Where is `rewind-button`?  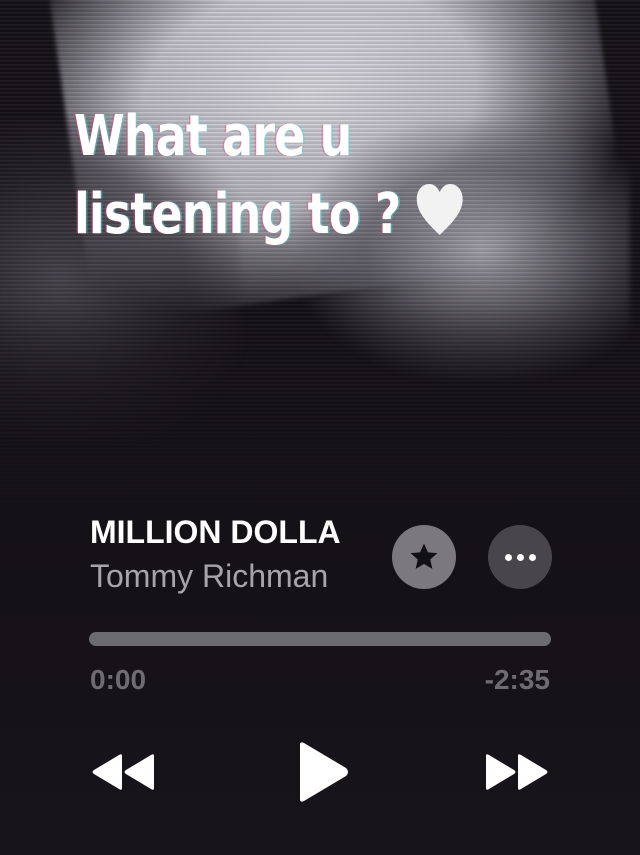
rewind-button is located at coordinates (123, 772).